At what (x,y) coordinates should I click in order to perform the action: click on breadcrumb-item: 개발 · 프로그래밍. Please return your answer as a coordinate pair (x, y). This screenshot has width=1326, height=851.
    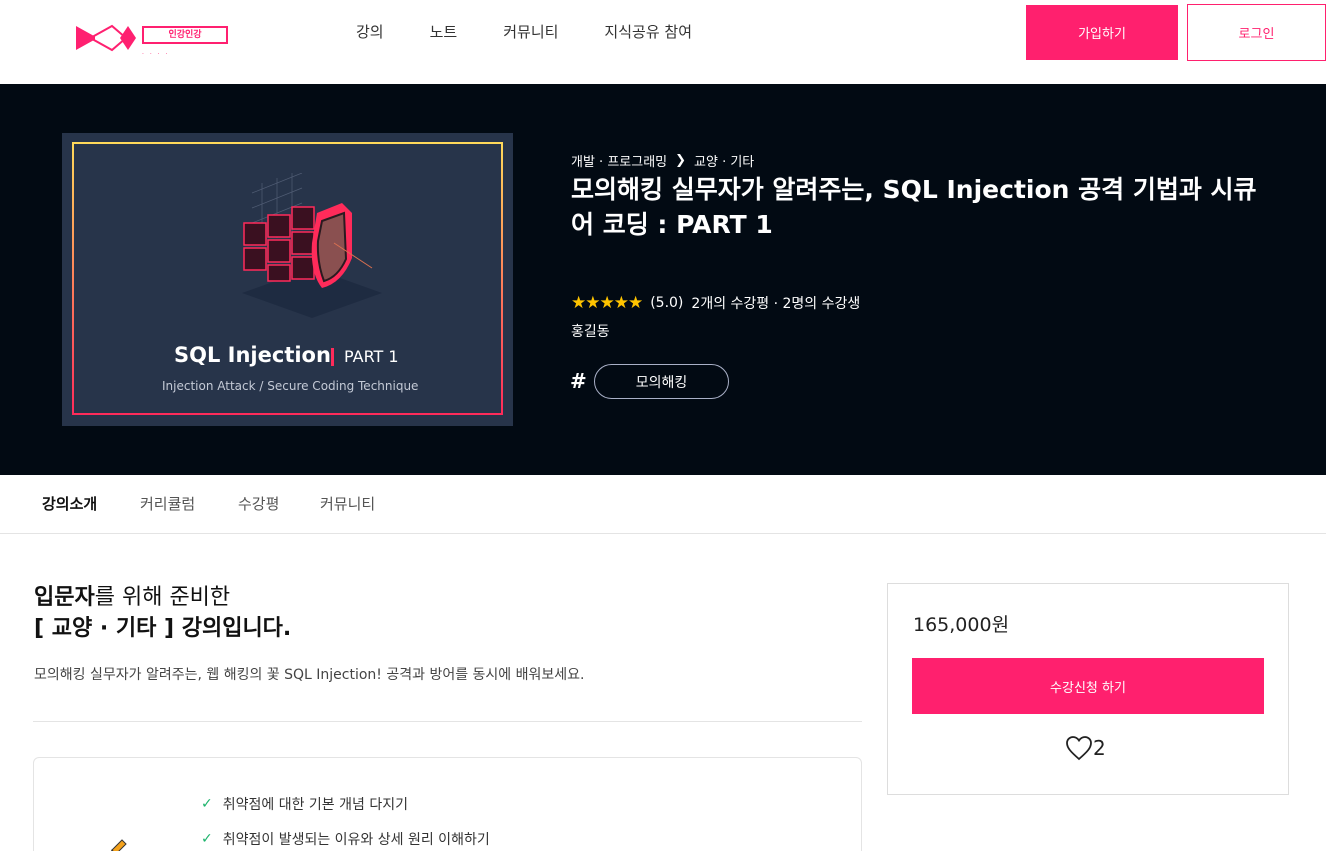
    Looking at the image, I should click on (619, 160).